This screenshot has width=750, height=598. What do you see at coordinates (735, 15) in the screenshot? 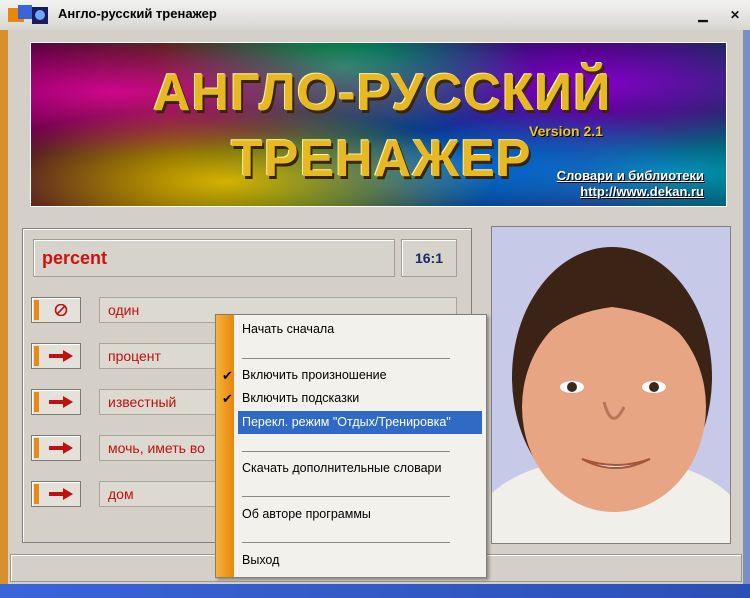
I see `close-button: ✕` at bounding box center [735, 15].